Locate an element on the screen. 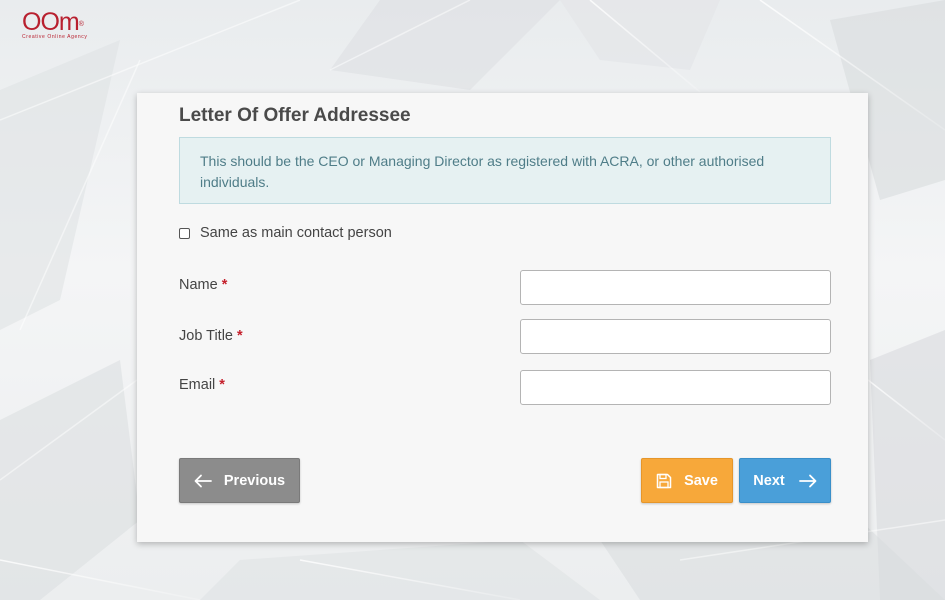  page-title: Letter Of Offer Addressee is located at coordinates (295, 115).